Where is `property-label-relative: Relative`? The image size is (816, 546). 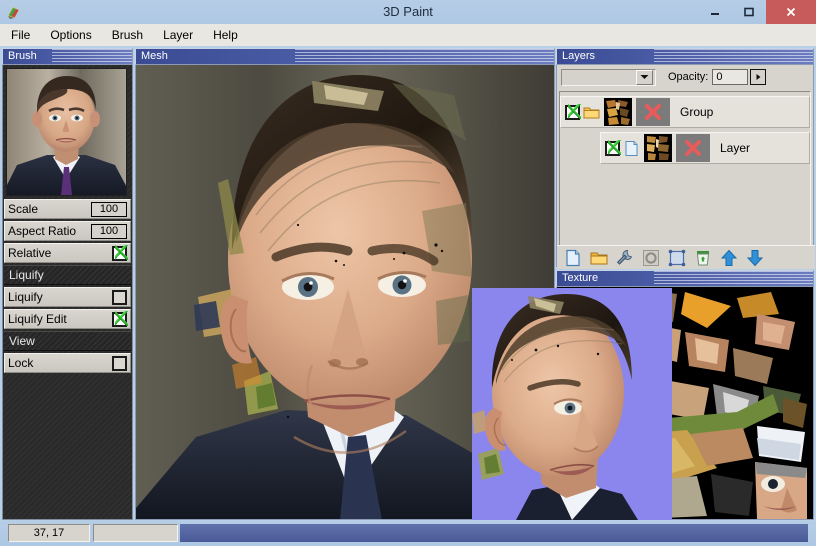 property-label-relative: Relative is located at coordinates (30, 253).